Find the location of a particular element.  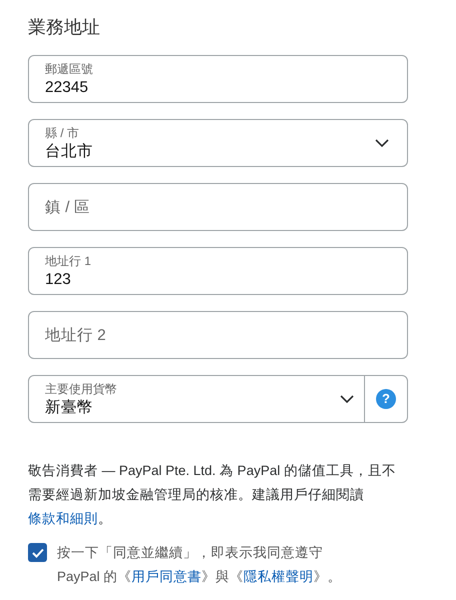

field-placeholder: 鎮 / 區 is located at coordinates (68, 208).